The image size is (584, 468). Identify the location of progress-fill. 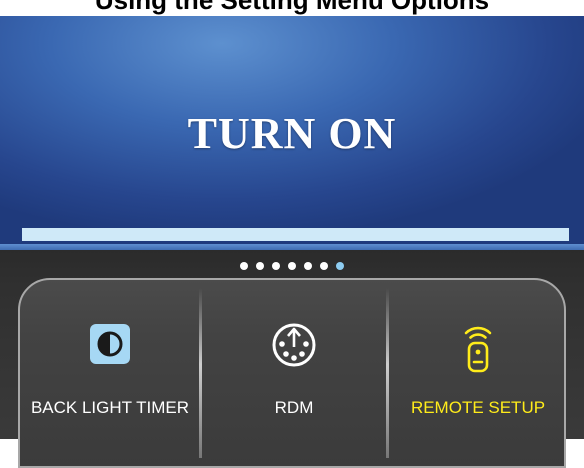
(296, 234).